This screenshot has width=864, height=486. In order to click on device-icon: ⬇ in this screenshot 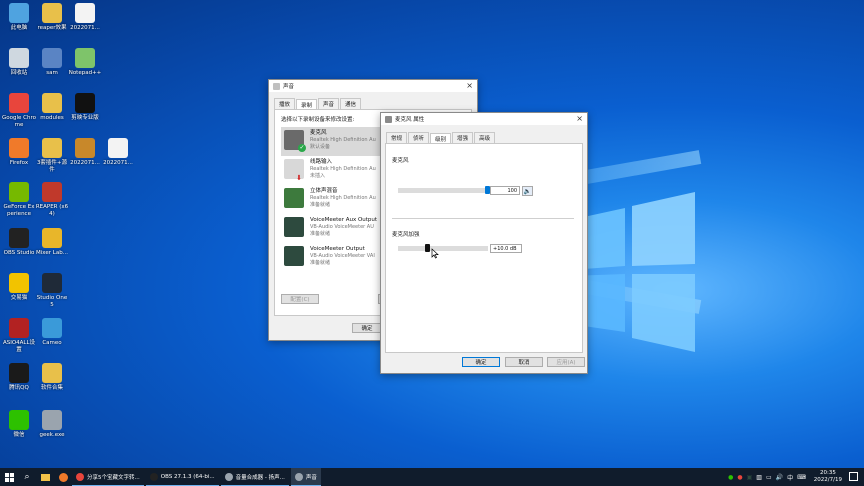, I will do `click(294, 170)`.